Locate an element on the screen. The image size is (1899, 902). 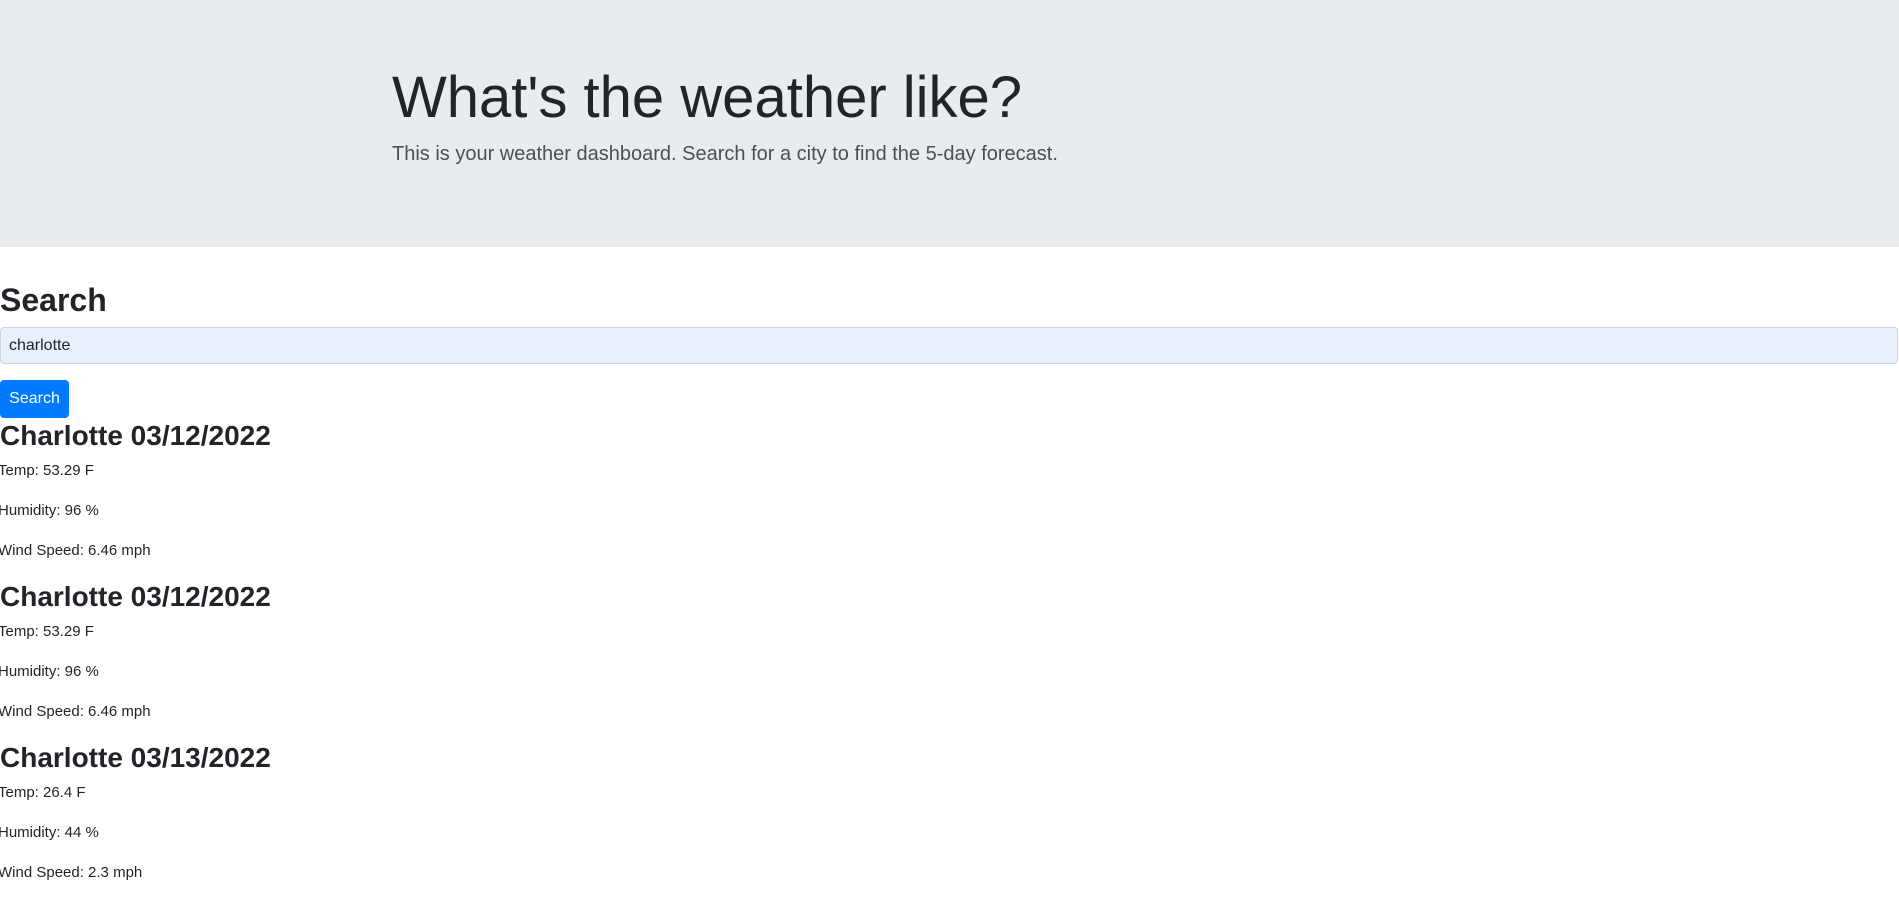
search-button: Search is located at coordinates (34, 399).